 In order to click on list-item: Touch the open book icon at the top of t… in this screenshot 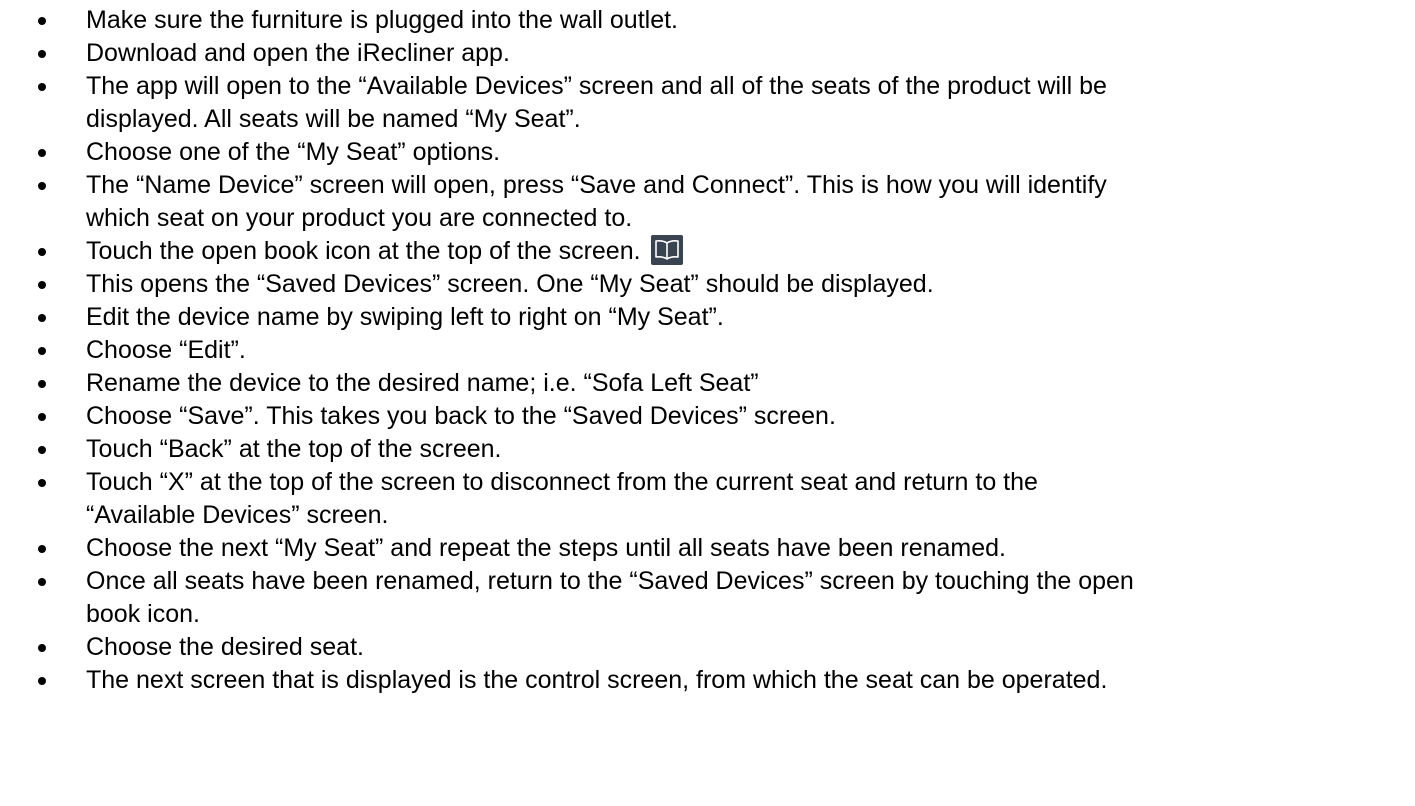, I will do `click(707, 251)`.